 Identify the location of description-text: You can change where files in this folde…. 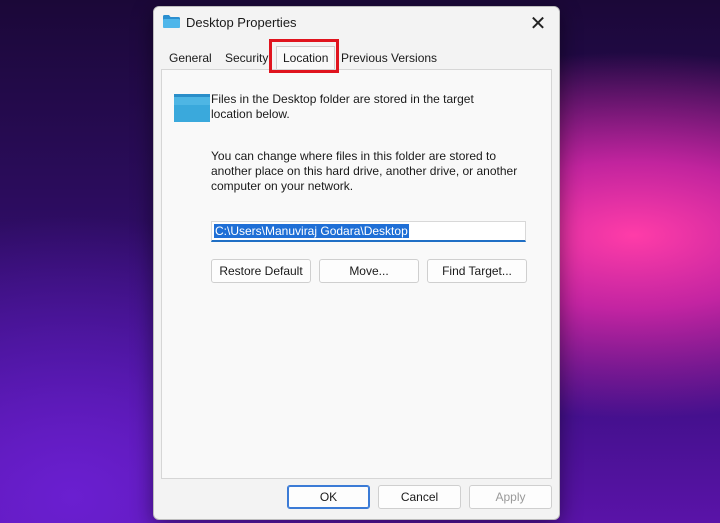
(364, 171).